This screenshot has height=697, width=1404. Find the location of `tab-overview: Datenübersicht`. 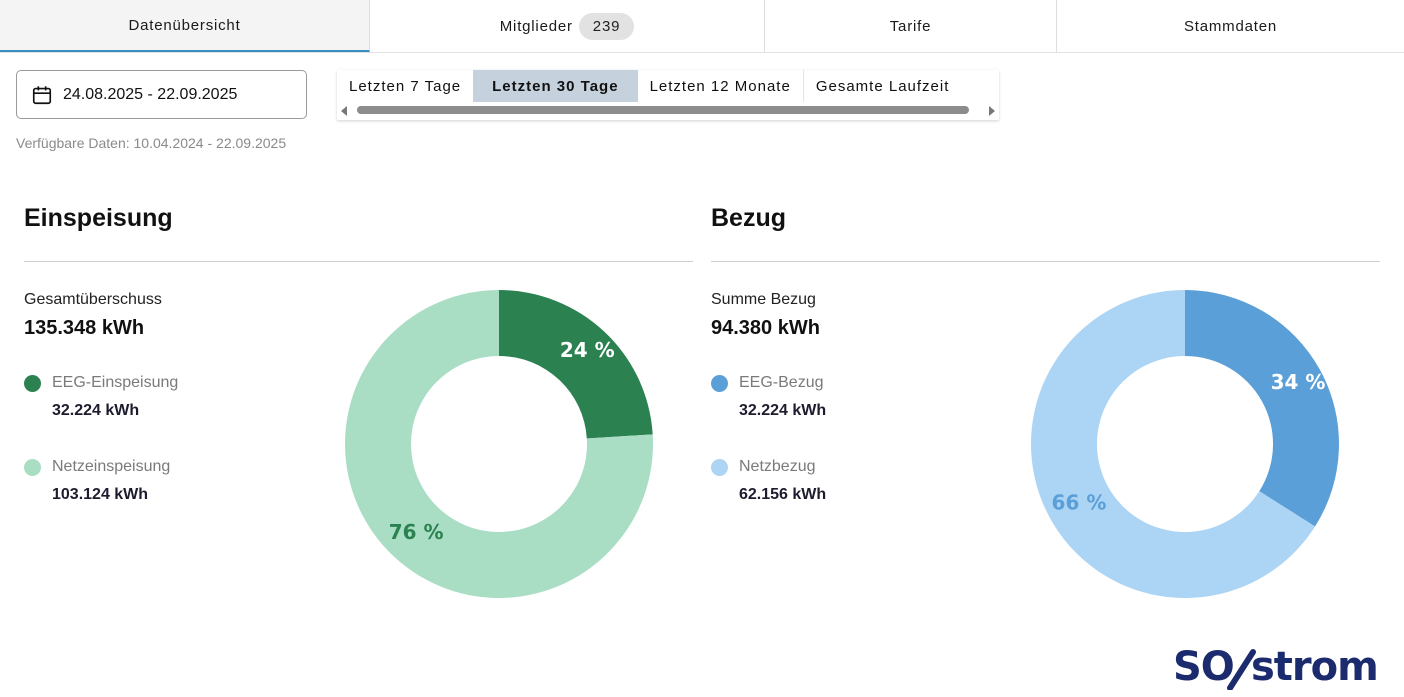

tab-overview: Datenübersicht is located at coordinates (185, 26).